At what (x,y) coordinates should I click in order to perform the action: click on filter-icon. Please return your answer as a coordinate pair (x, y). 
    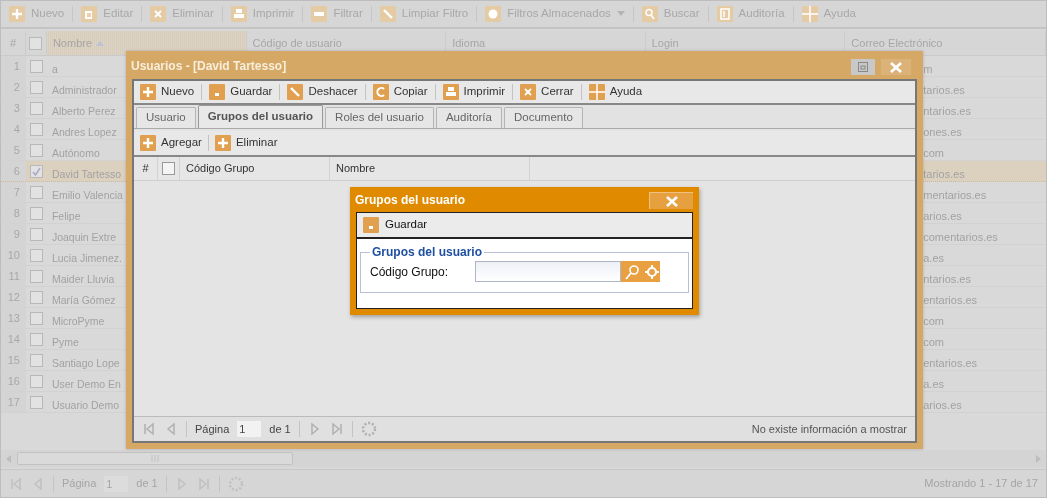
    Looking at the image, I should click on (319, 14).